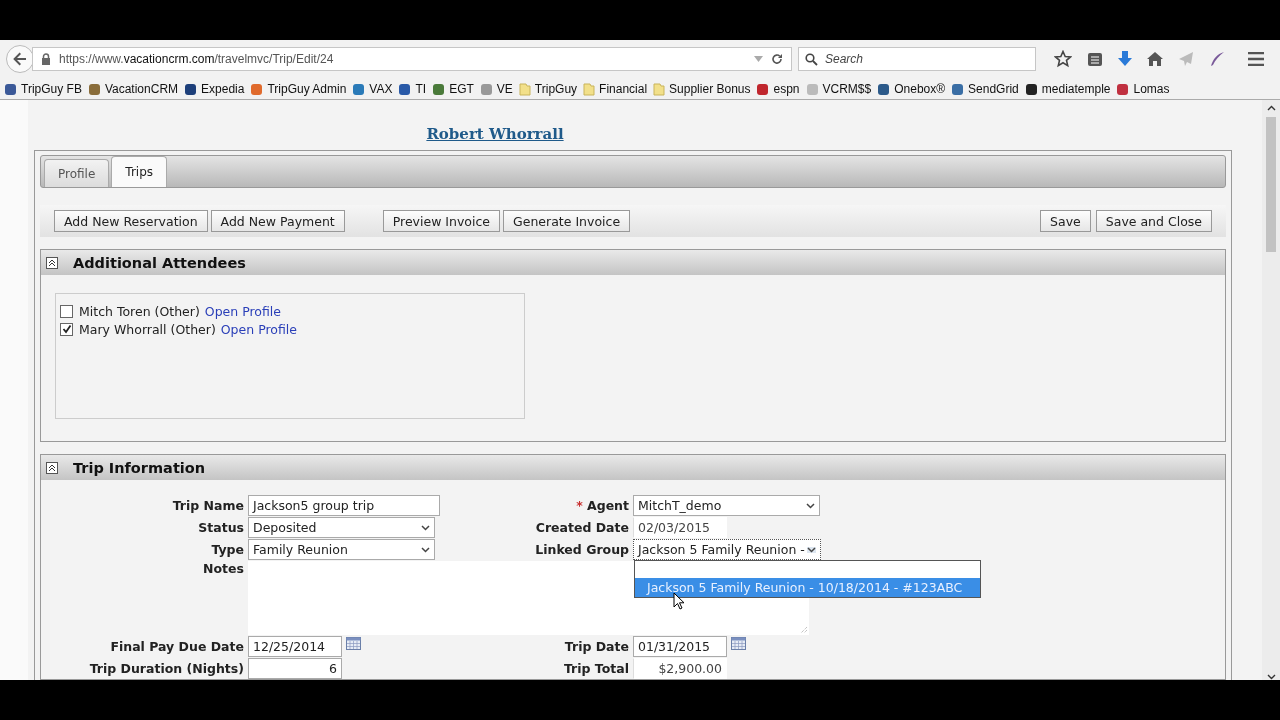 This screenshot has height=720, width=1280. Describe the element at coordinates (726, 505) in the screenshot. I see `select-field: MitchT_demo` at that location.